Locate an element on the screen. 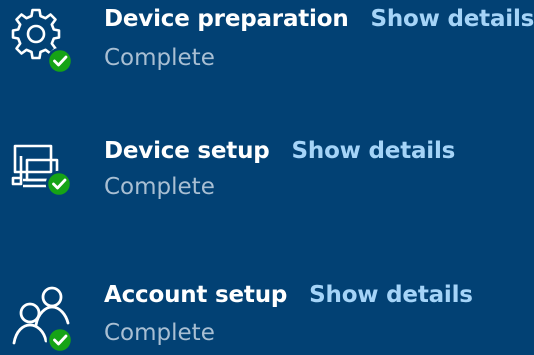 This screenshot has width=534, height=355. step-title-line: Account setup Show details is located at coordinates (288, 295).